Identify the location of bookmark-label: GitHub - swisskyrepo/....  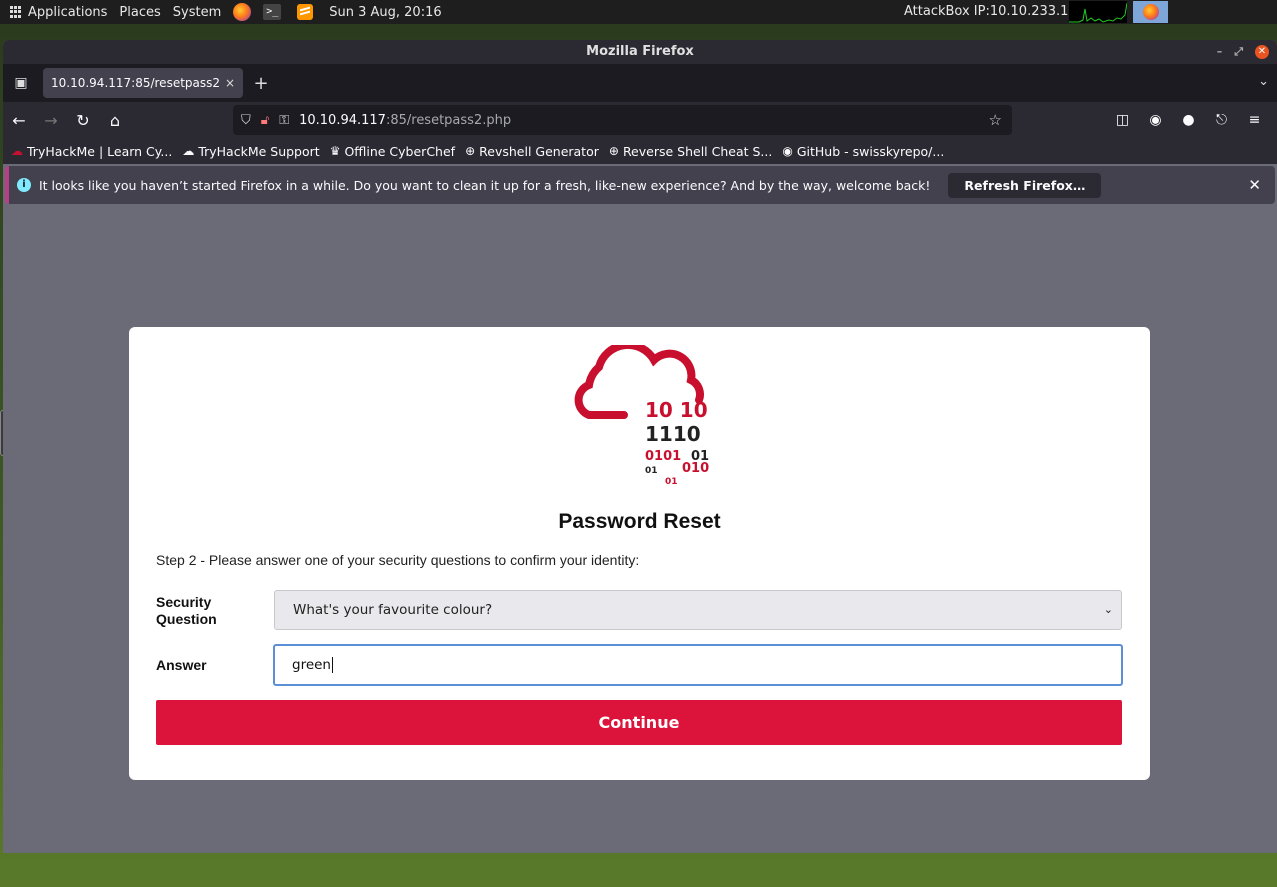
(870, 151).